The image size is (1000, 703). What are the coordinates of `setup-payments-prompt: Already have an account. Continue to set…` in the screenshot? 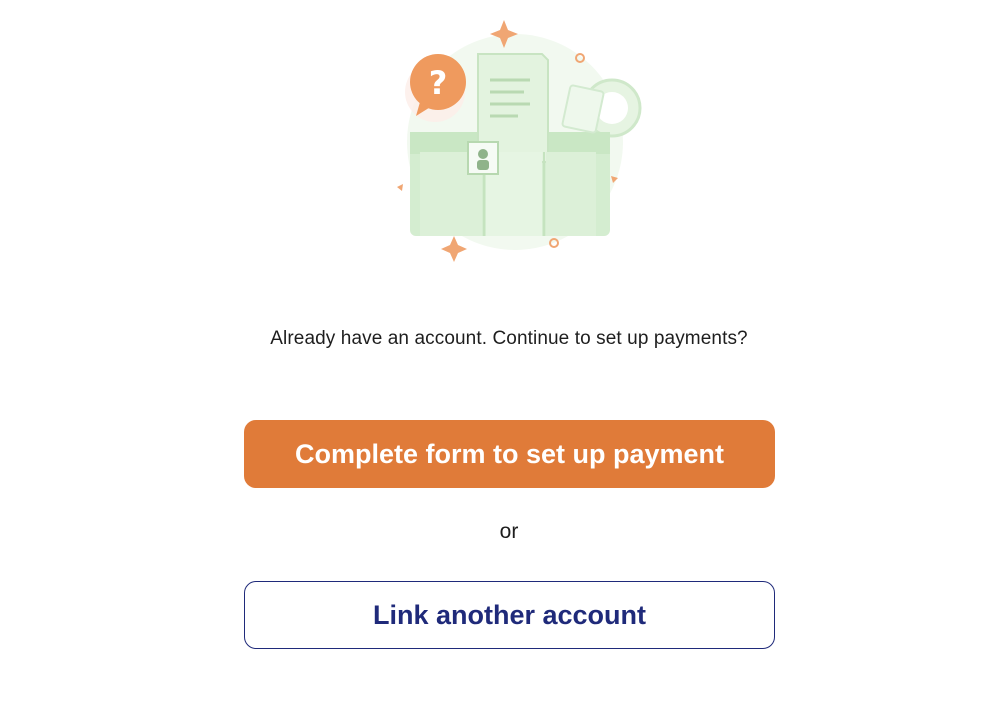 It's located at (509, 338).